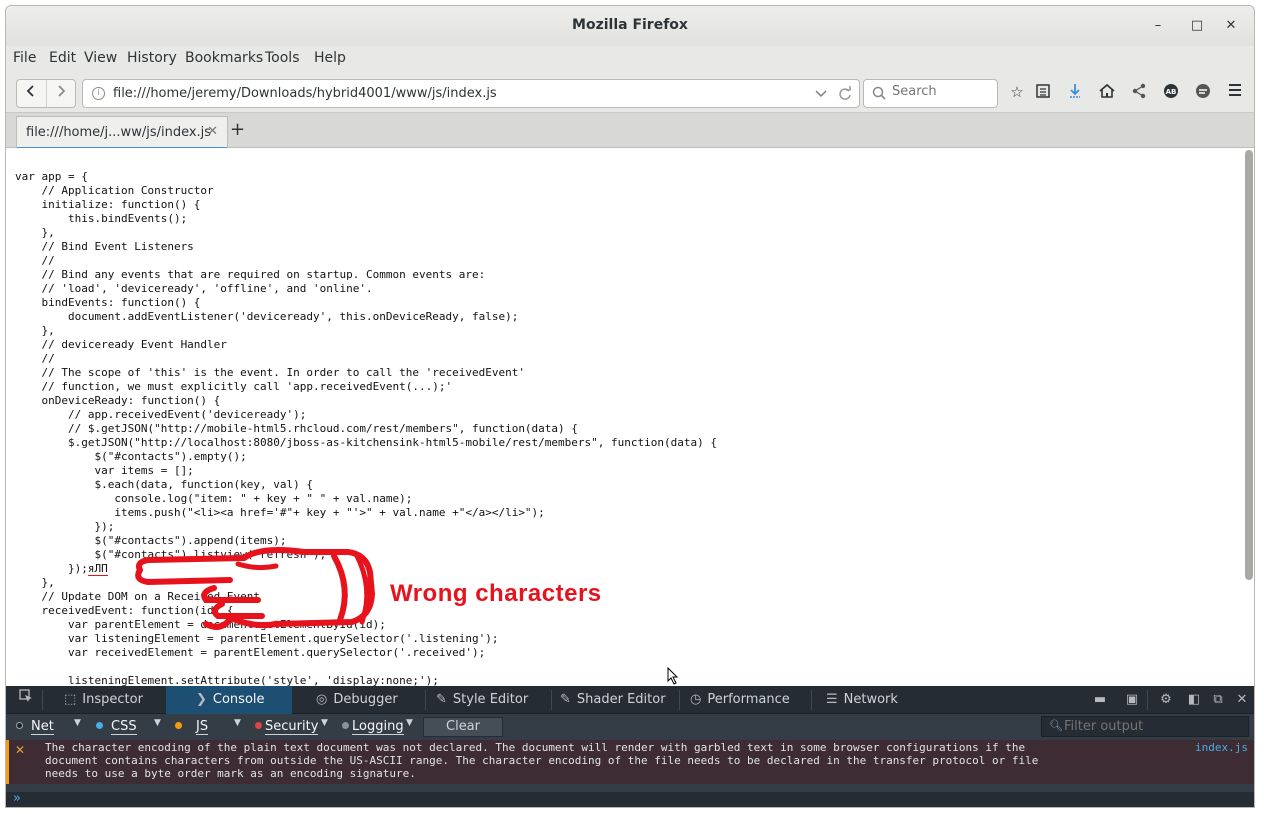  I want to click on tab-title: file:///home/j...ww/js/index.js, so click(119, 132).